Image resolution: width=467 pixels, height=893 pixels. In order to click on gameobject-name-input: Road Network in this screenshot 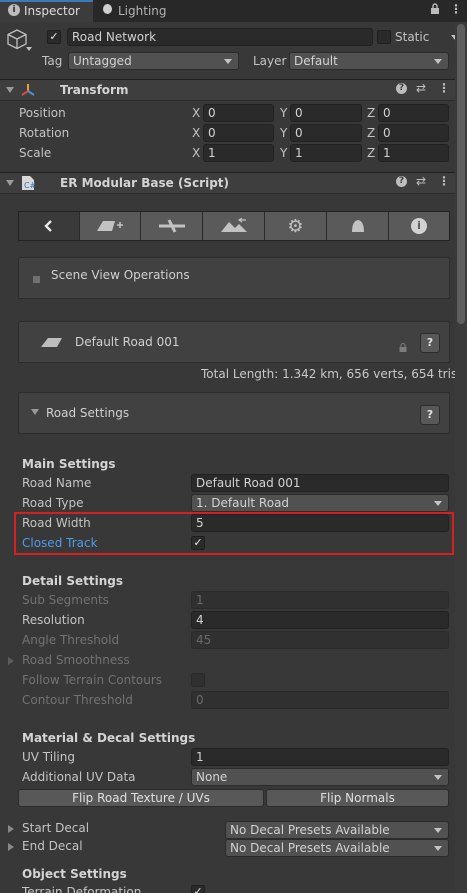, I will do `click(220, 37)`.